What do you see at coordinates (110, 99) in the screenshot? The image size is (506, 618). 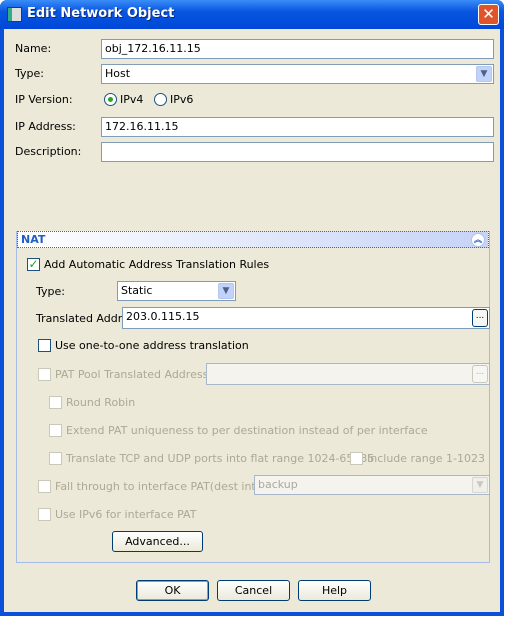 I see `ipv4-radio` at bounding box center [110, 99].